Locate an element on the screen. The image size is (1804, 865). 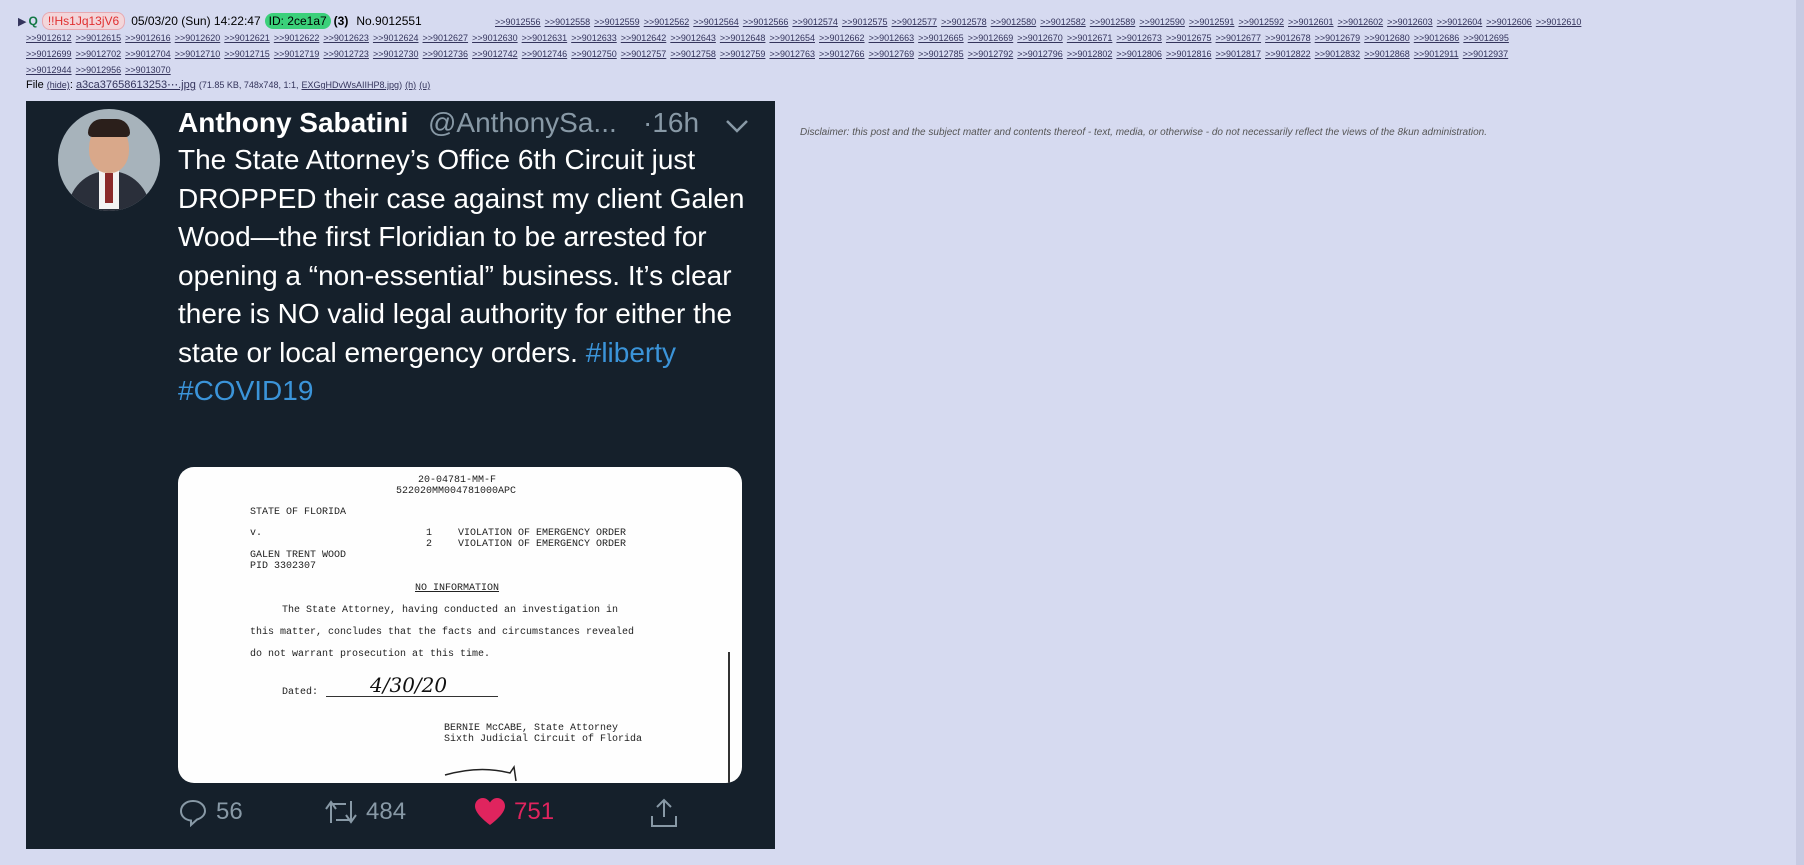
backlink: >>9012643 is located at coordinates (693, 38).